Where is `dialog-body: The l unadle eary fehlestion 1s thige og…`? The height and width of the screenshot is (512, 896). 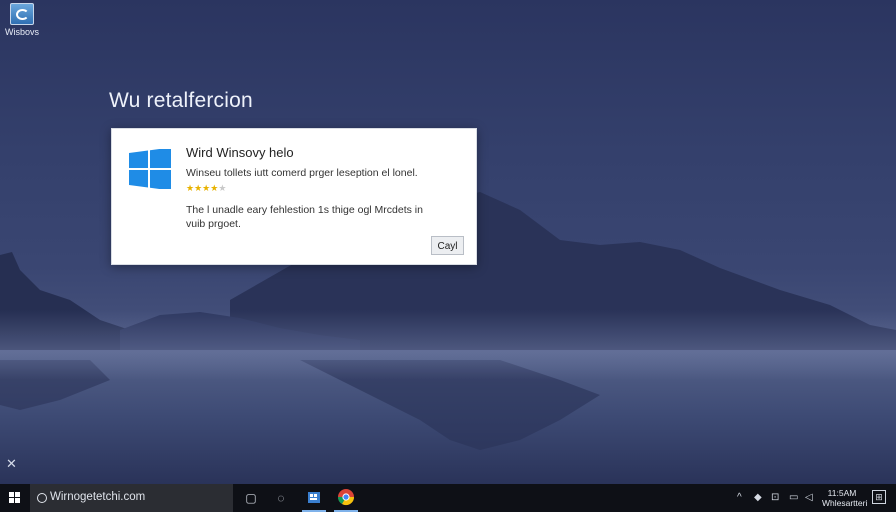
dialog-body: The l unadle eary fehlestion 1s thige og… is located at coordinates (304, 217).